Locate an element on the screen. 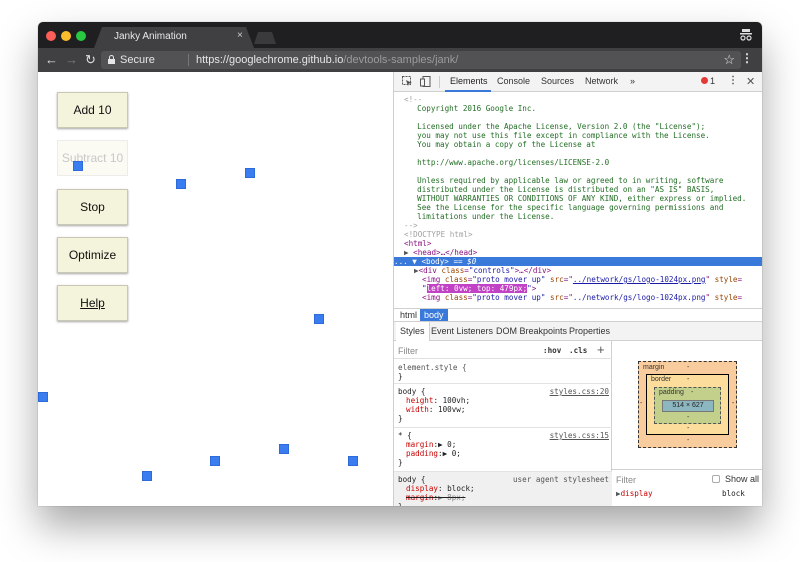 The height and width of the screenshot is (562, 800). new-rule-icon: + is located at coordinates (601, 349).